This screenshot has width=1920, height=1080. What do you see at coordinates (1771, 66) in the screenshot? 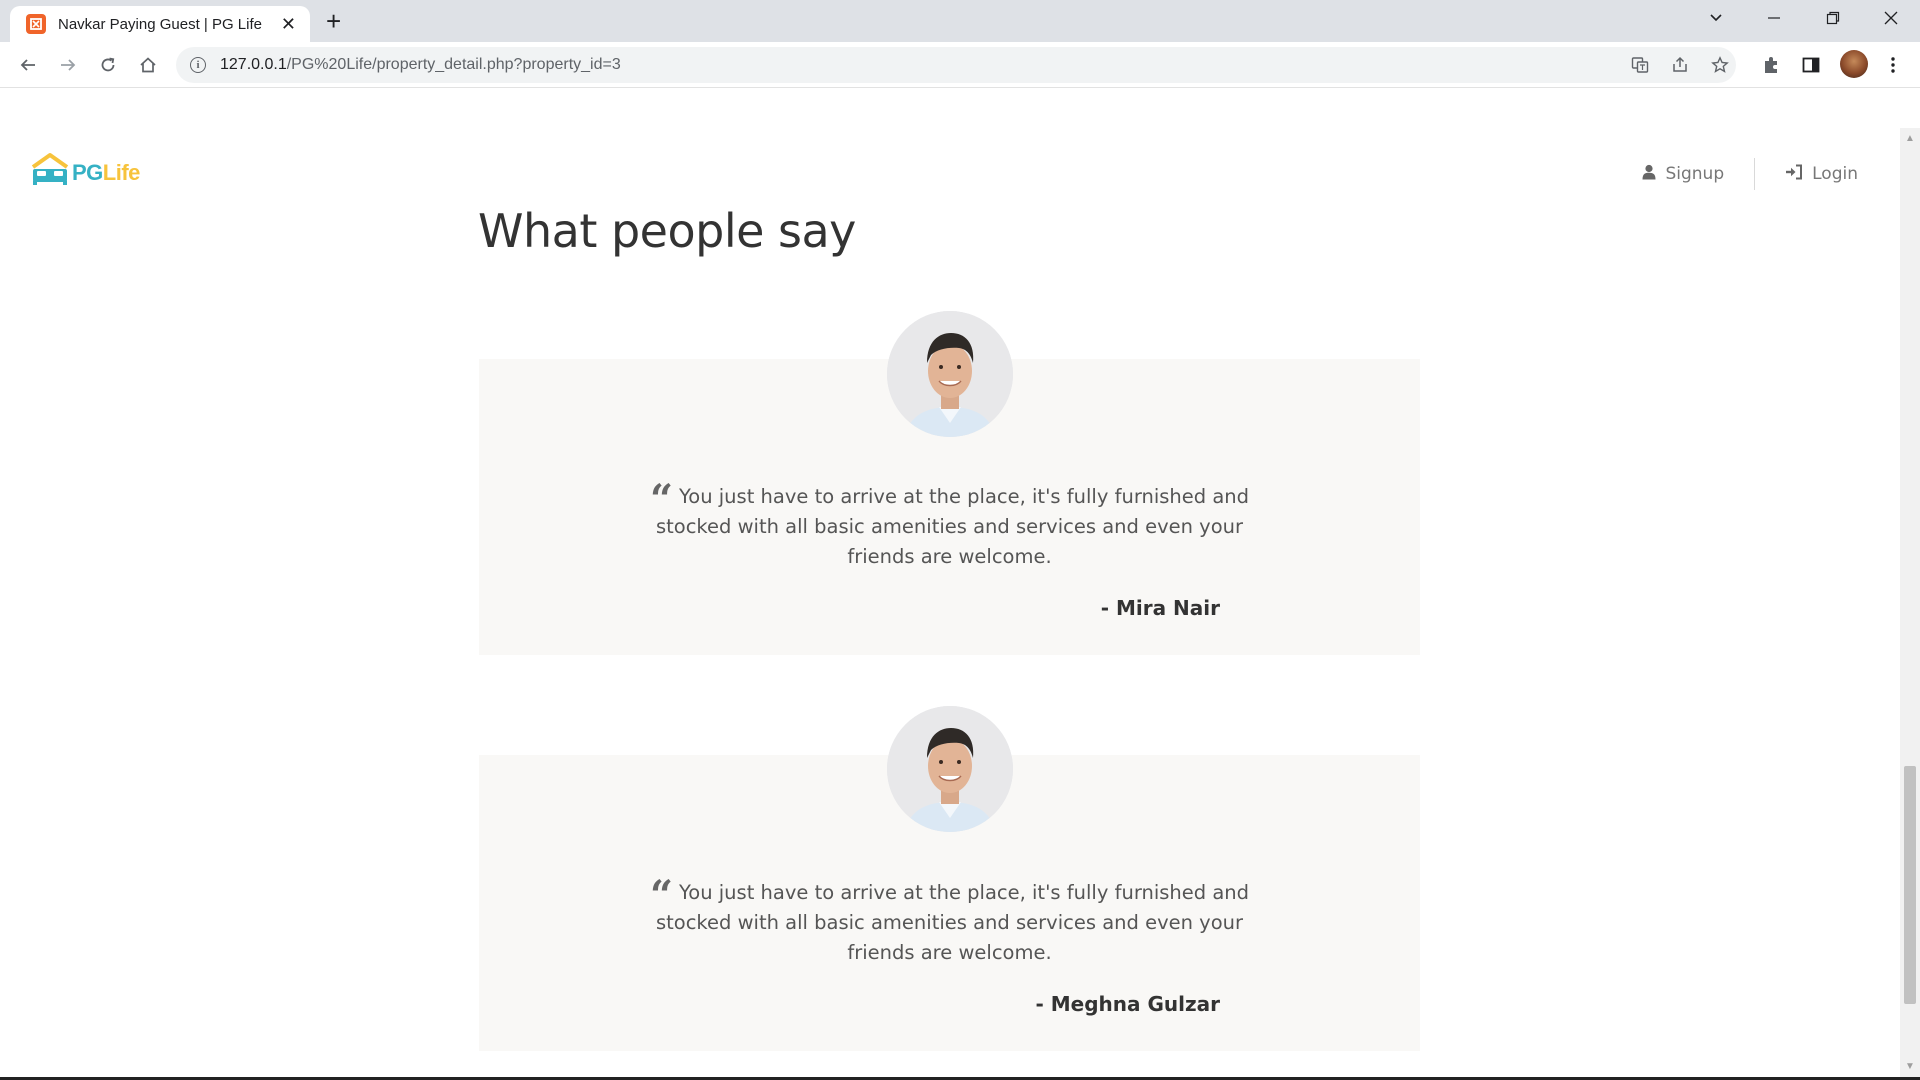
I see `extensions-icon` at bounding box center [1771, 66].